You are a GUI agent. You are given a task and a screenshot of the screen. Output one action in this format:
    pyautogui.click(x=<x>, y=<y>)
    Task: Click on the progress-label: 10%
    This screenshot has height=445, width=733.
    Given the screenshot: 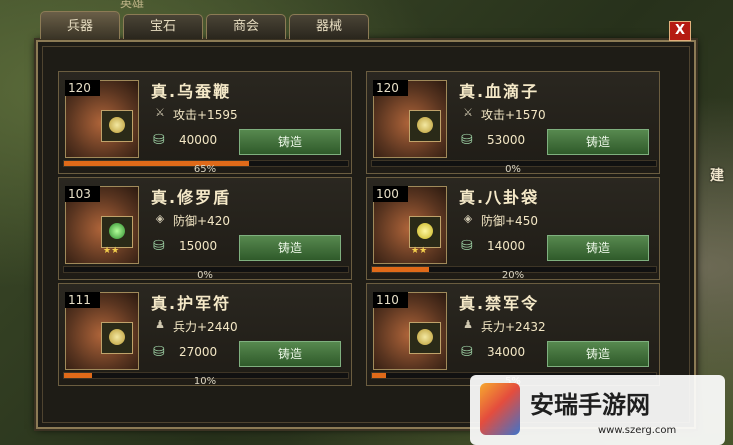 What is the action you would take?
    pyautogui.click(x=205, y=381)
    